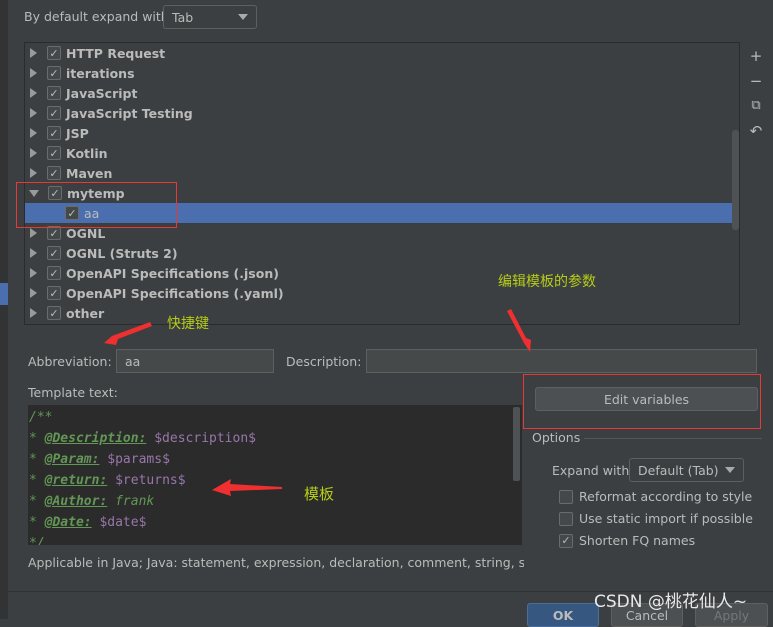 This screenshot has width=773, height=627. What do you see at coordinates (128, 333) in the screenshot?
I see `arrow-to-abbreviation` at bounding box center [128, 333].